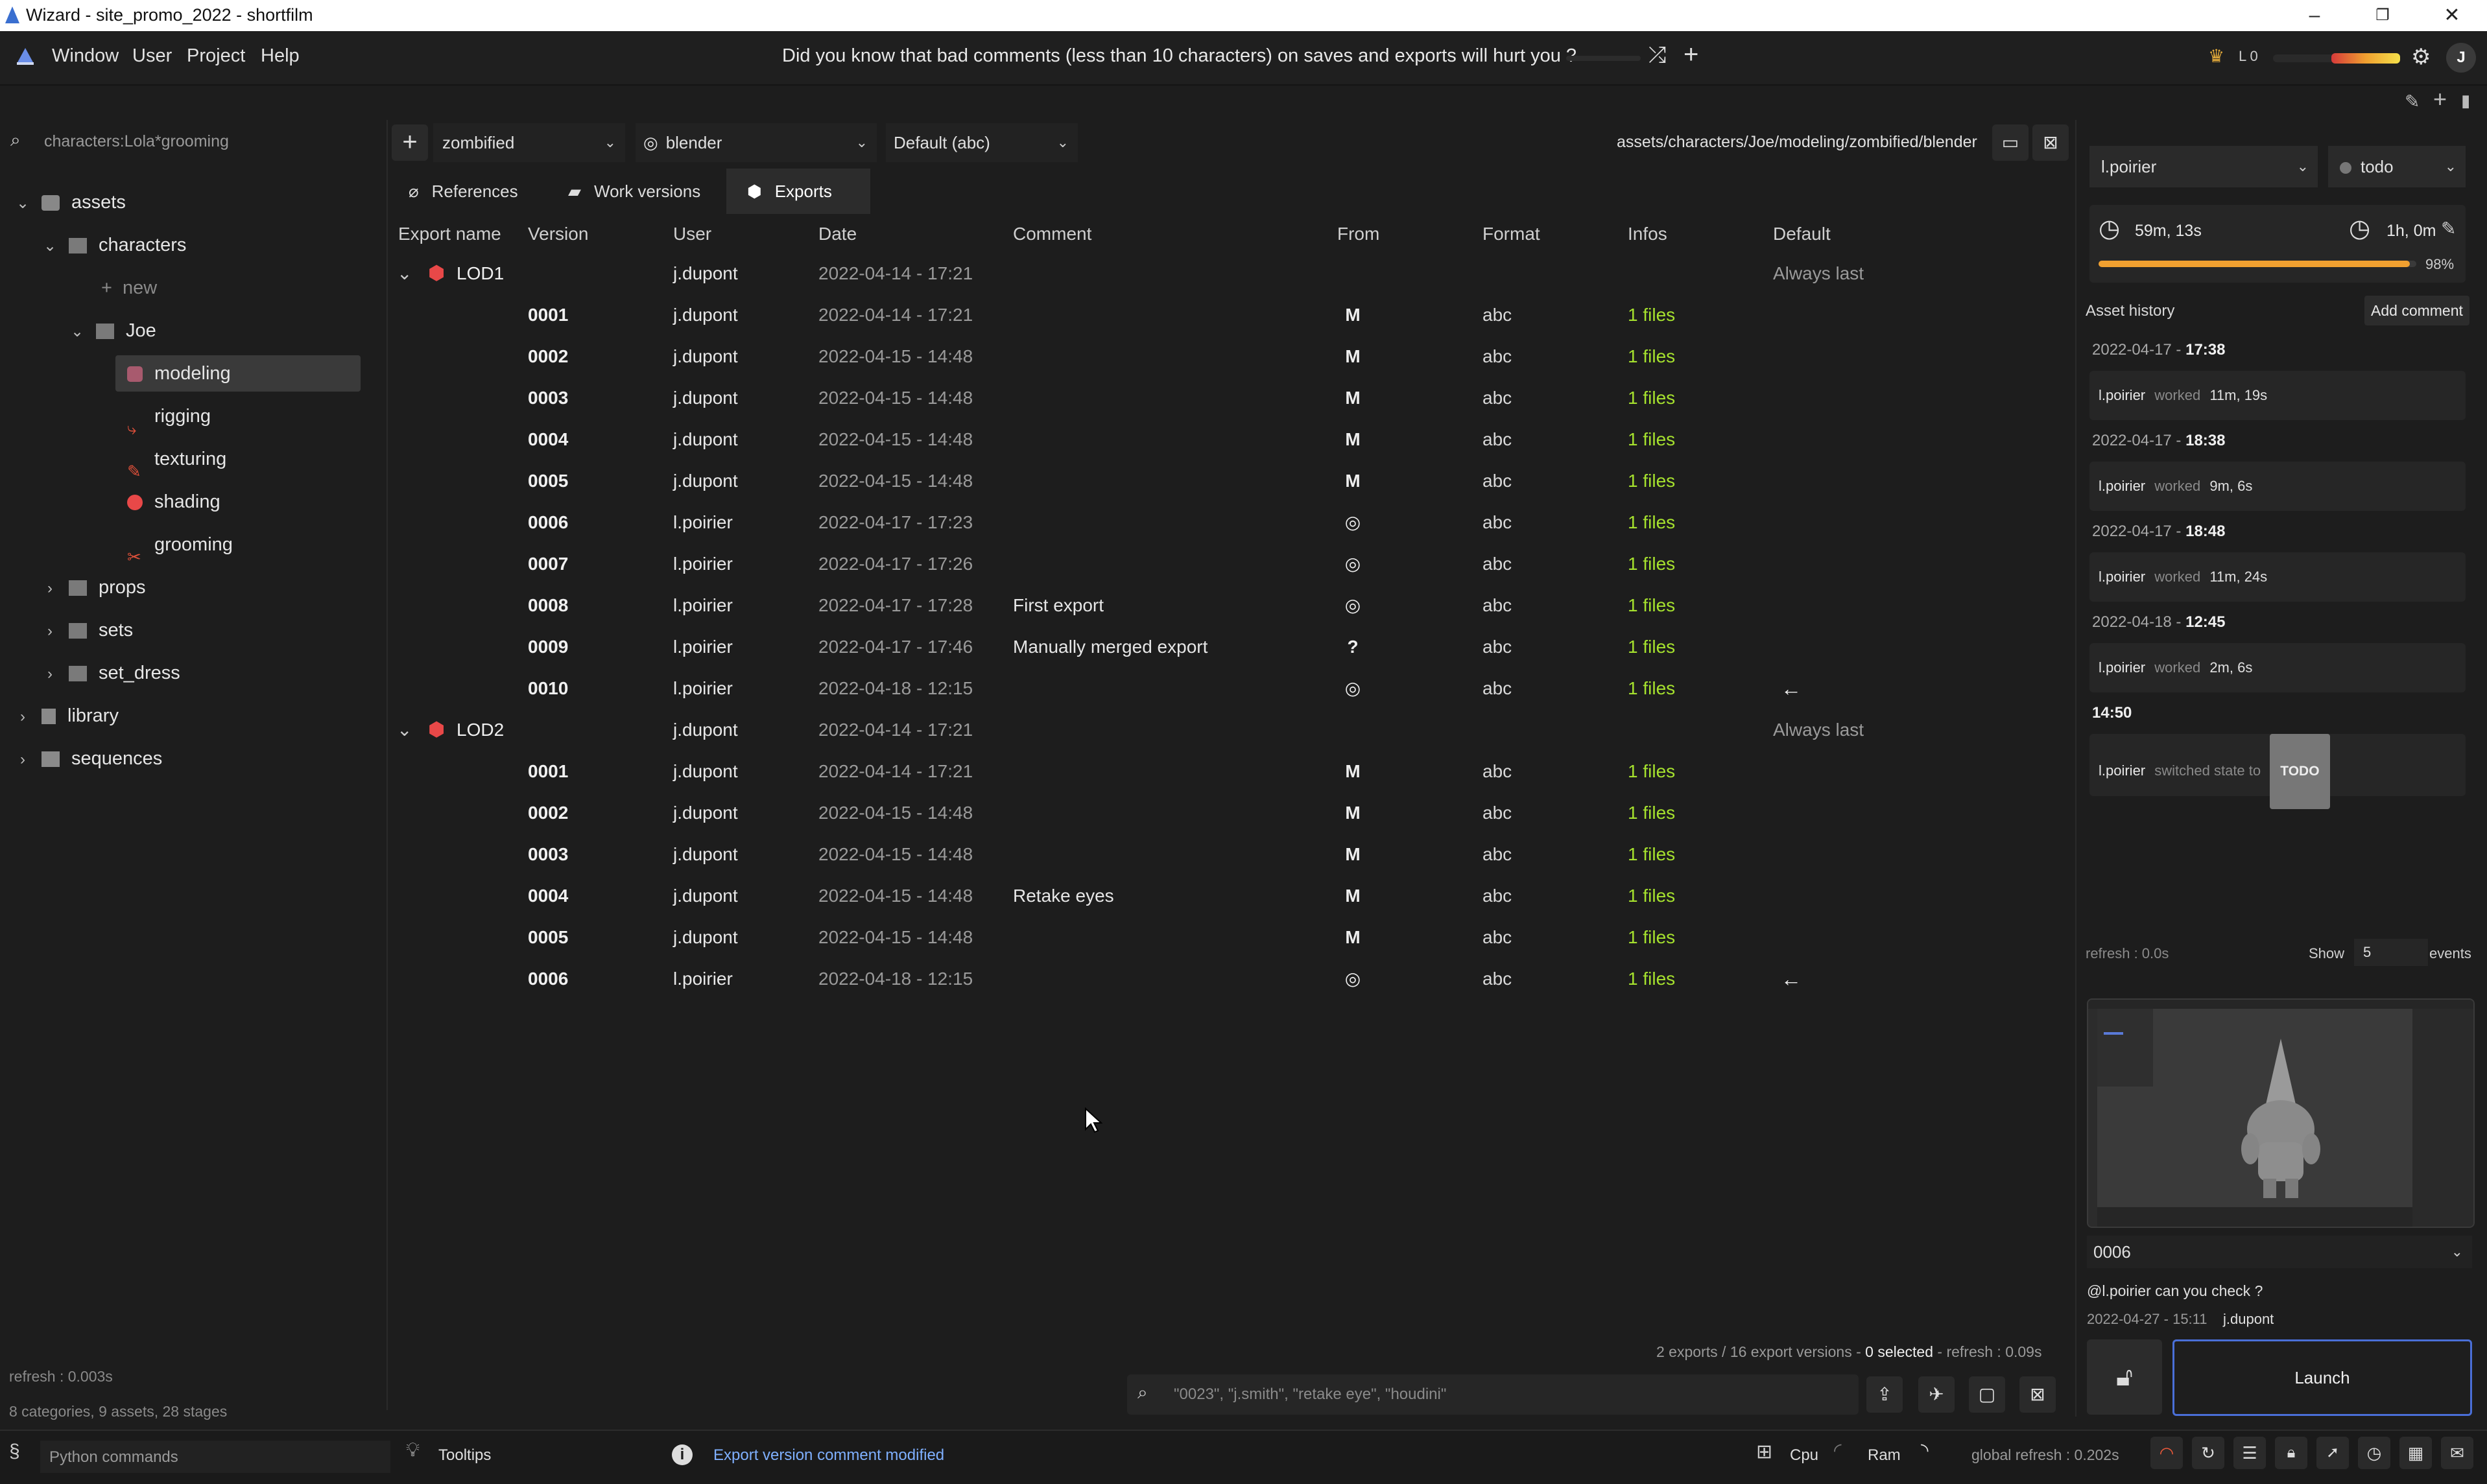 This screenshot has width=2487, height=1484. Describe the element at coordinates (1358, 234) in the screenshot. I see `col-from: From` at that location.